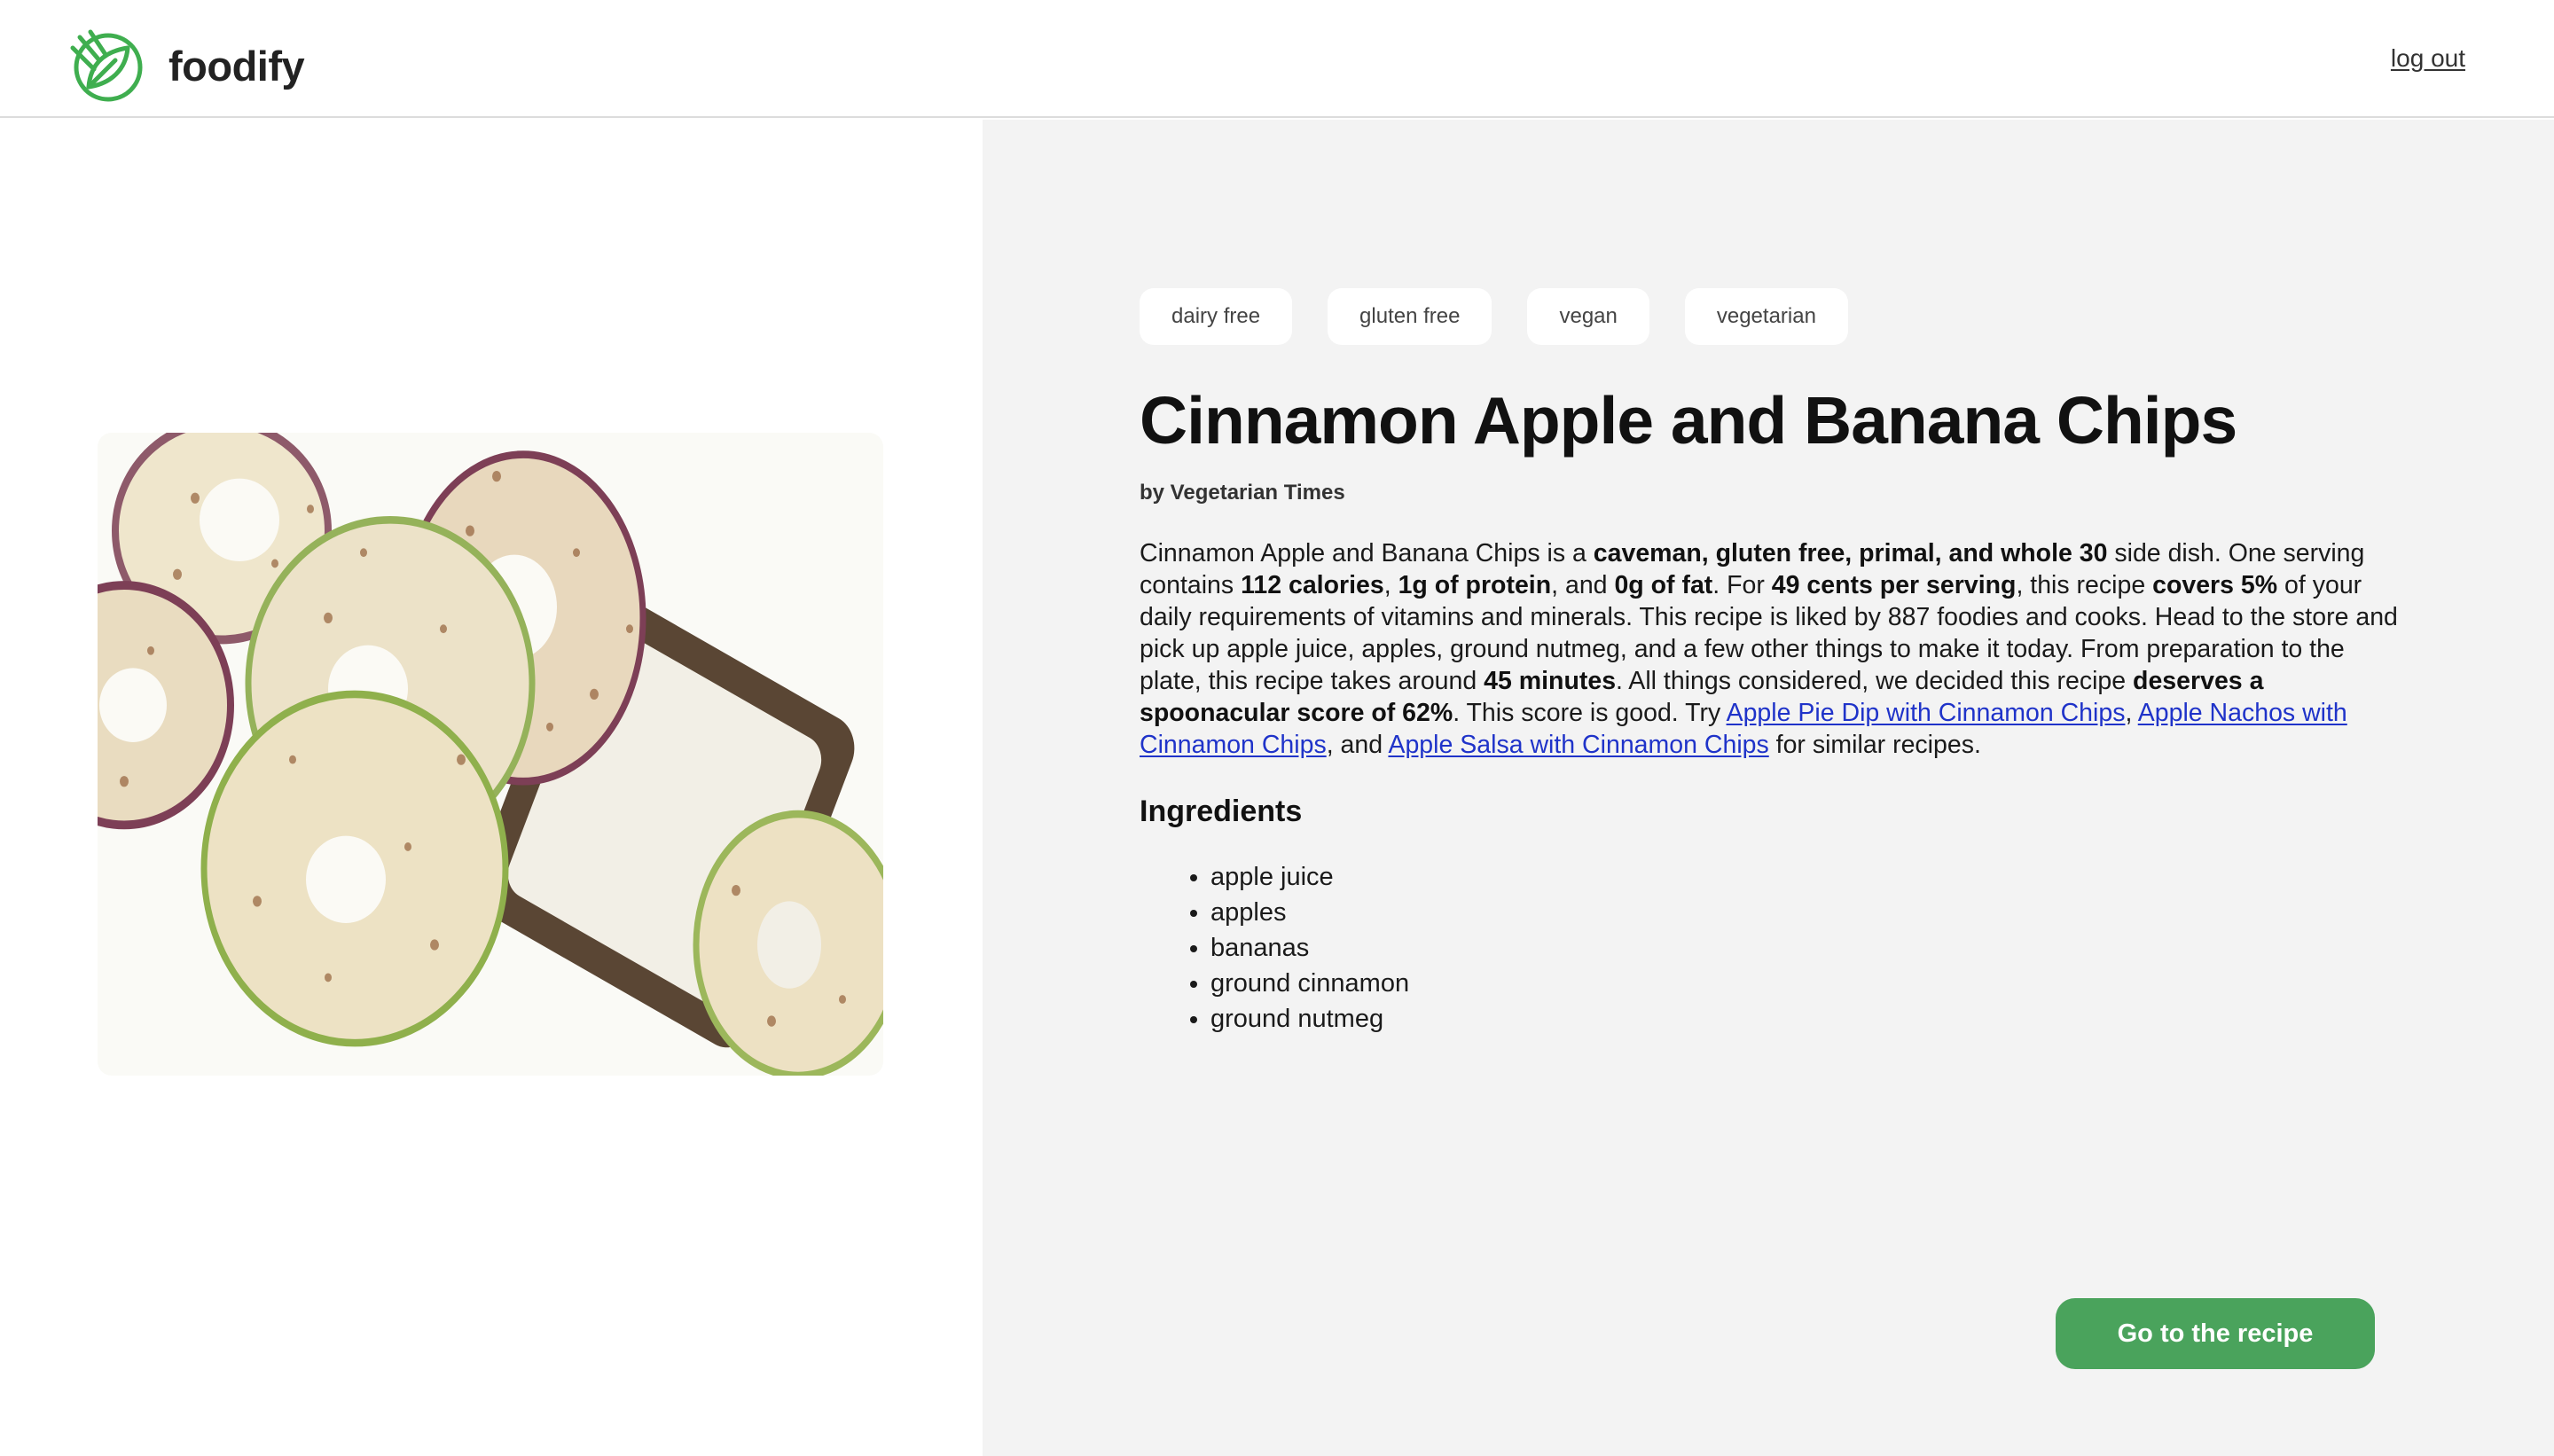 The image size is (2554, 1456). I want to click on summary-protein: 1g of protein, so click(1475, 584).